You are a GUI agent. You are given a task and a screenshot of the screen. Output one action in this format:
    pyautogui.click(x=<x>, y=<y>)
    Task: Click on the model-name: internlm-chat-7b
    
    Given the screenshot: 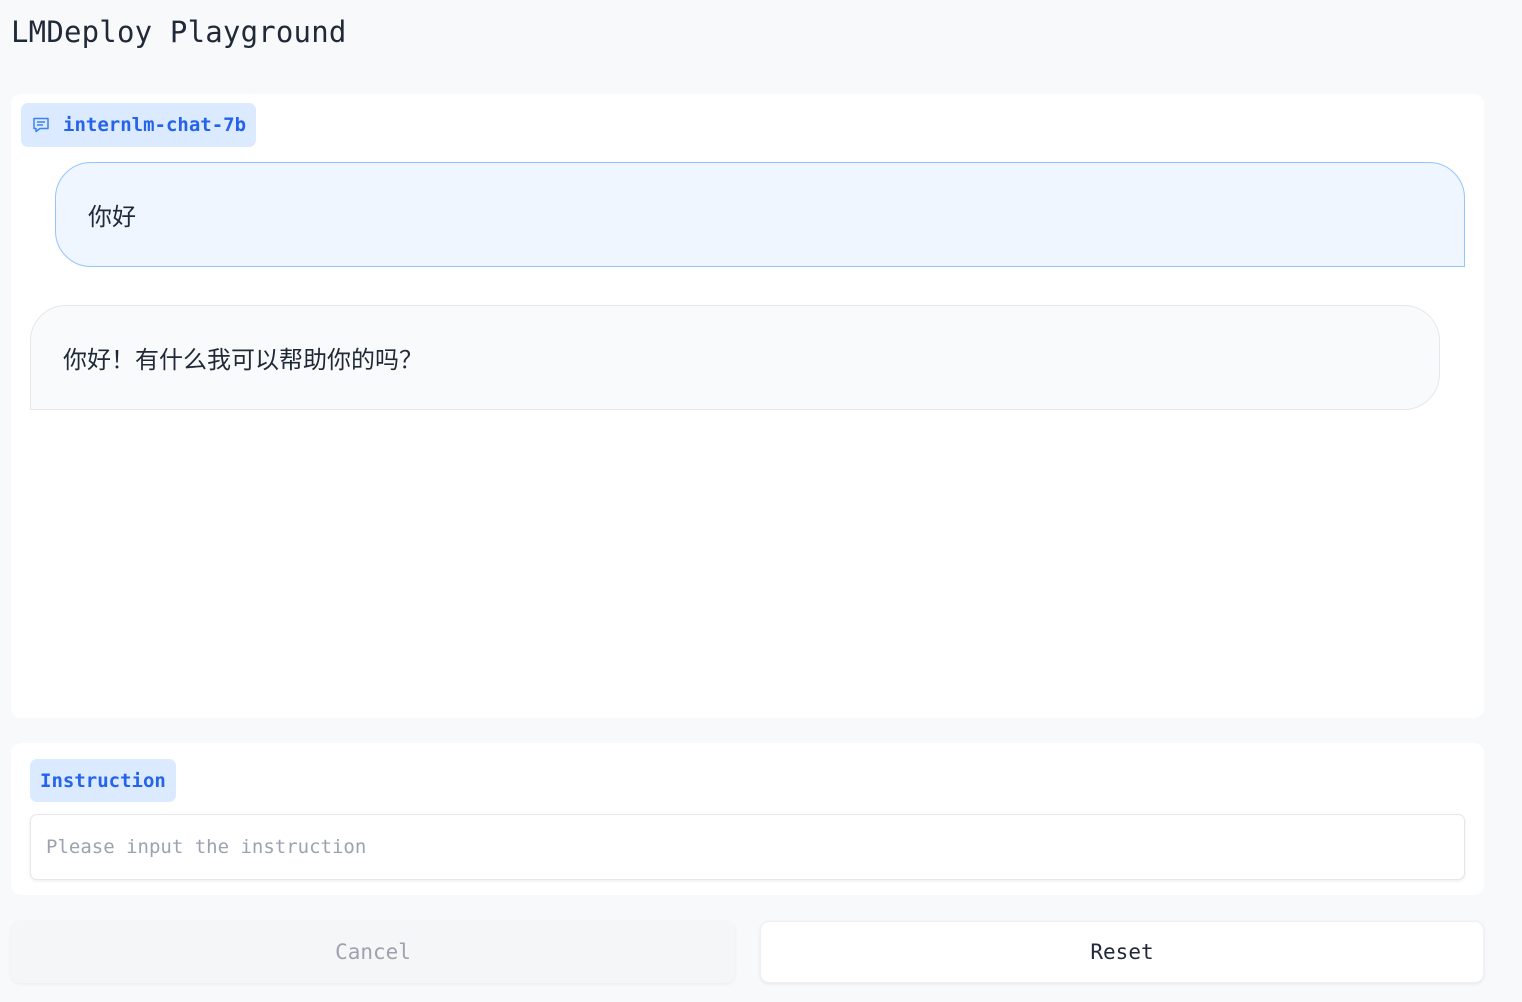 What is the action you would take?
    pyautogui.click(x=155, y=125)
    